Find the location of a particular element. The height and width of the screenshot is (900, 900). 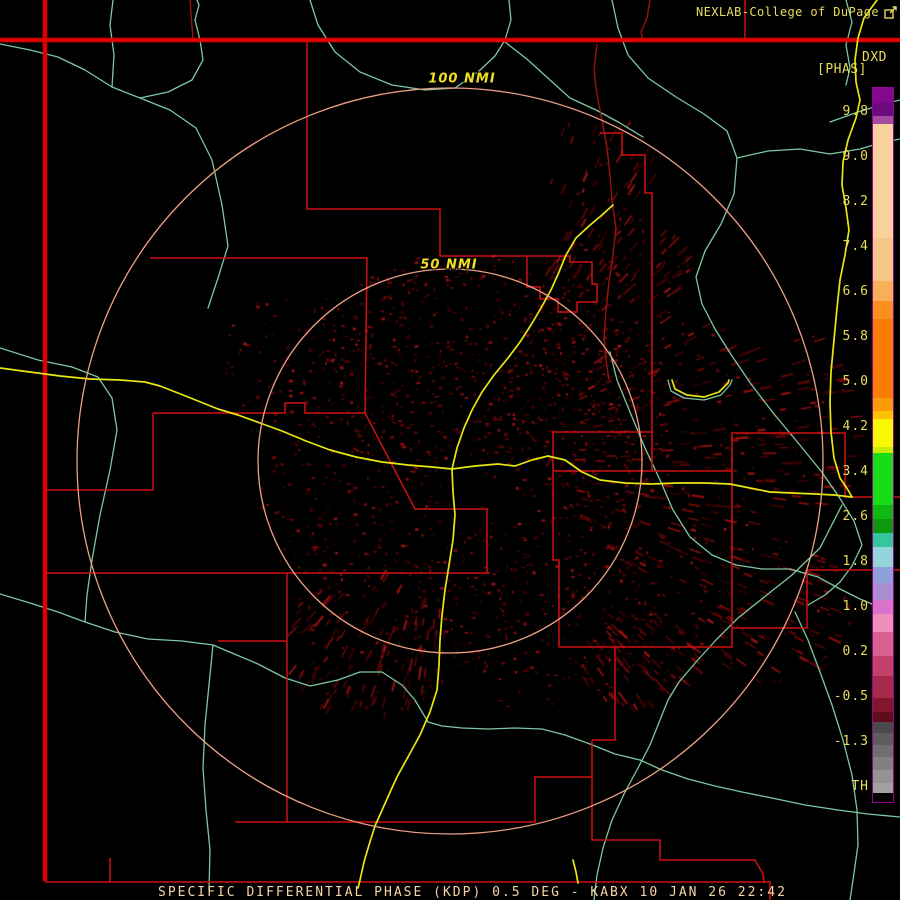

colorbar-gradient is located at coordinates (883, 445).